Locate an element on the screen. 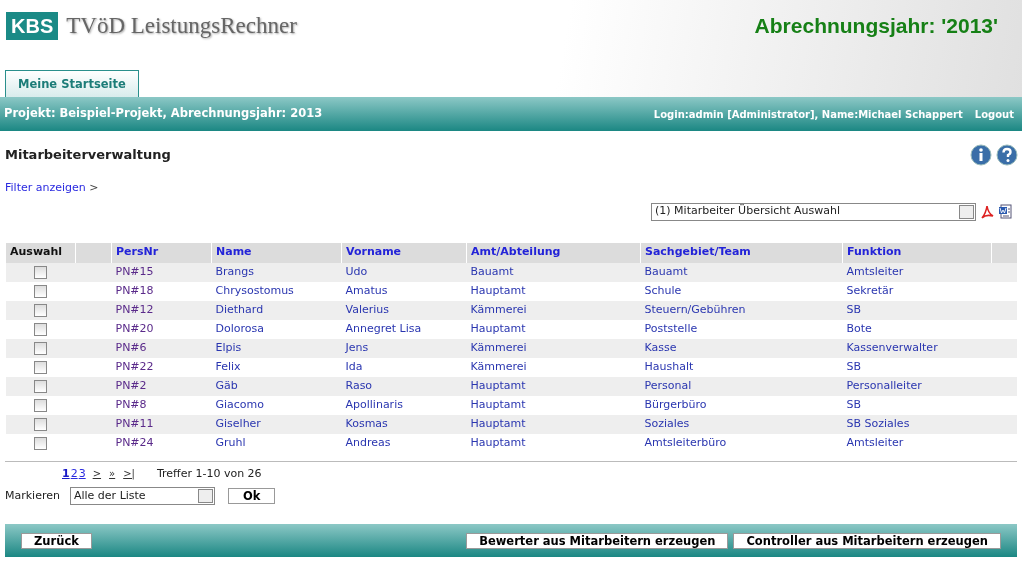  column-header: Auswahl is located at coordinates (40, 252).